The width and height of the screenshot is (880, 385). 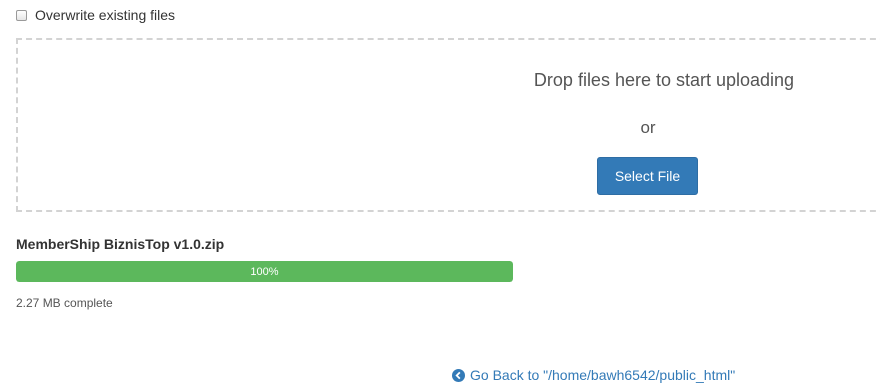 What do you see at coordinates (647, 176) in the screenshot?
I see `select-file-button: Select File` at bounding box center [647, 176].